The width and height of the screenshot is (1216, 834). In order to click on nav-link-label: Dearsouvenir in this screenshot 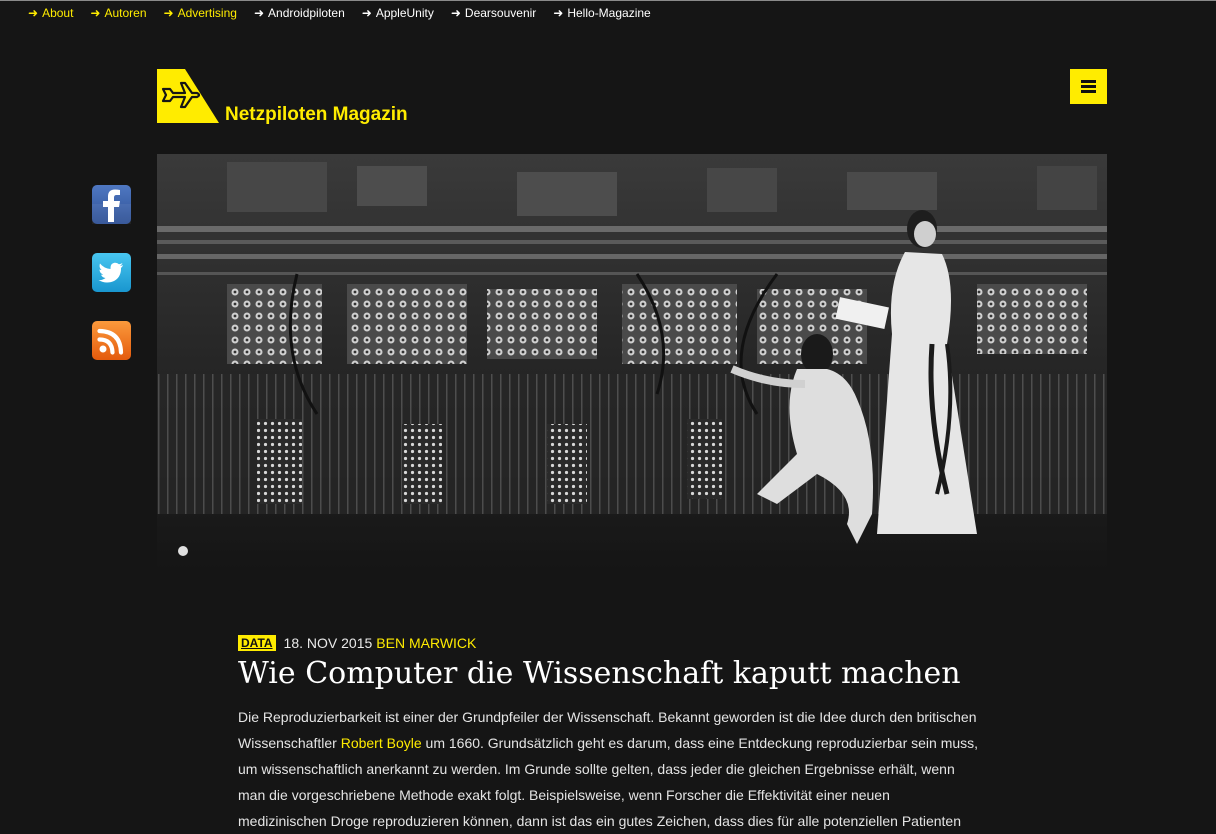, I will do `click(500, 13)`.